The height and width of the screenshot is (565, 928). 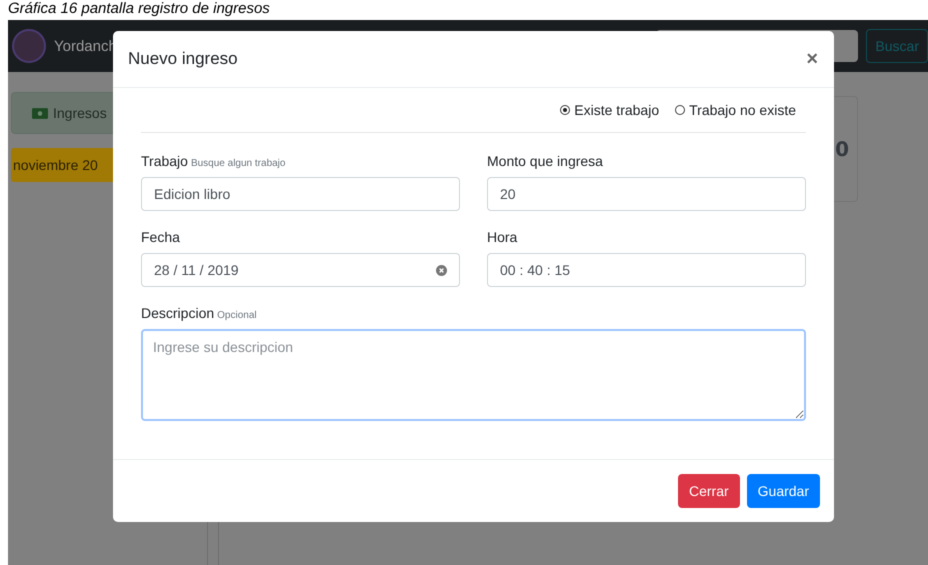 What do you see at coordinates (646, 194) in the screenshot?
I see `input-field: 20` at bounding box center [646, 194].